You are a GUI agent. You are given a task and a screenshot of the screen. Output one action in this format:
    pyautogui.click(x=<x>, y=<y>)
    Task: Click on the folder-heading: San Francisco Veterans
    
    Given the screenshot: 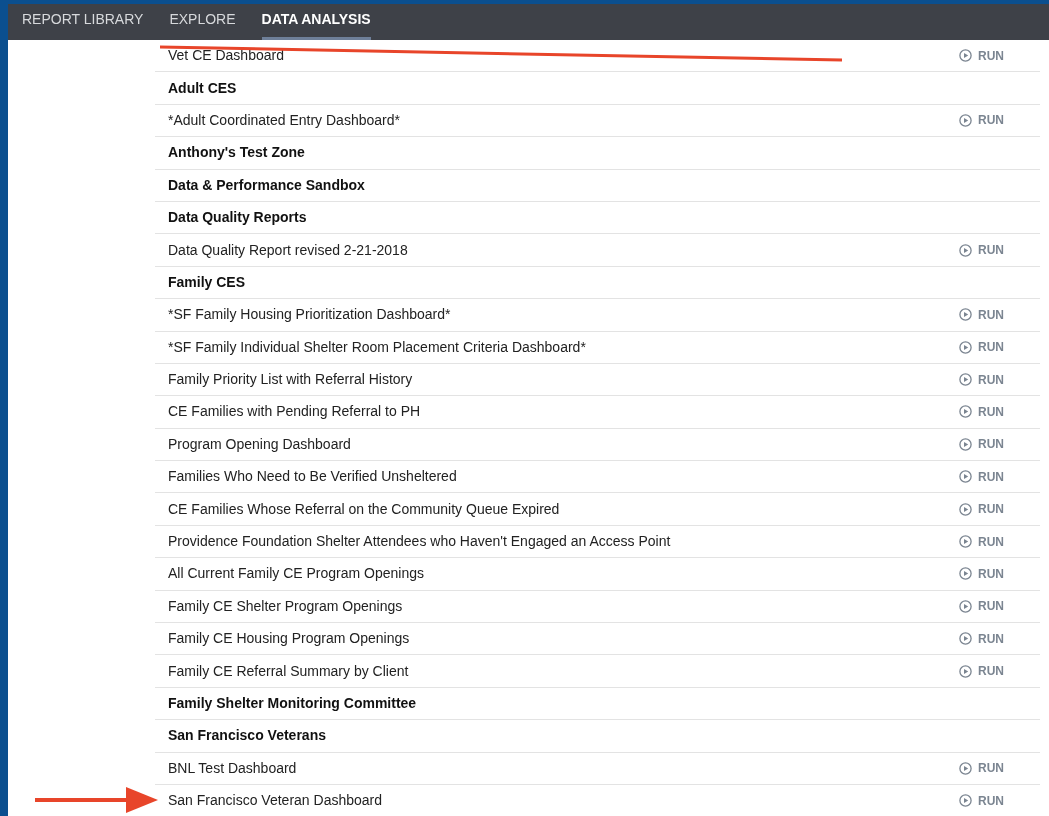 What is the action you would take?
    pyautogui.click(x=247, y=736)
    